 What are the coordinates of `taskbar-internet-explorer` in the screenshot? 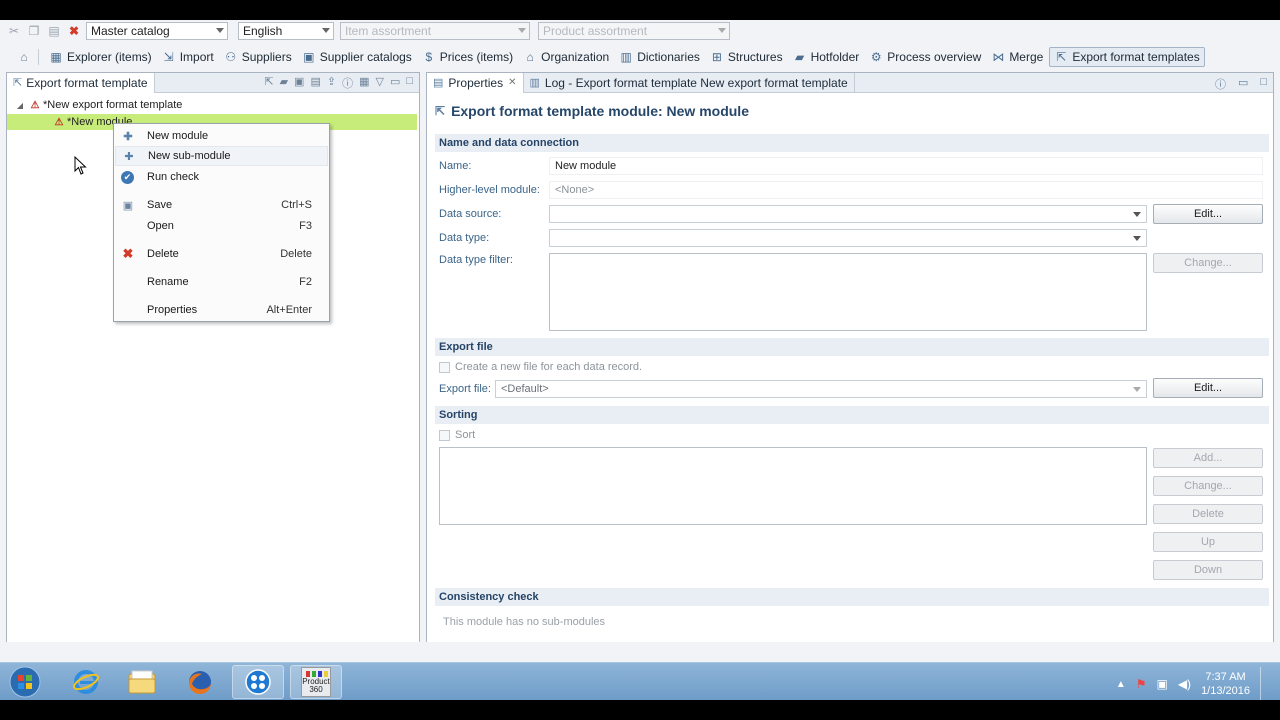 It's located at (86, 682).